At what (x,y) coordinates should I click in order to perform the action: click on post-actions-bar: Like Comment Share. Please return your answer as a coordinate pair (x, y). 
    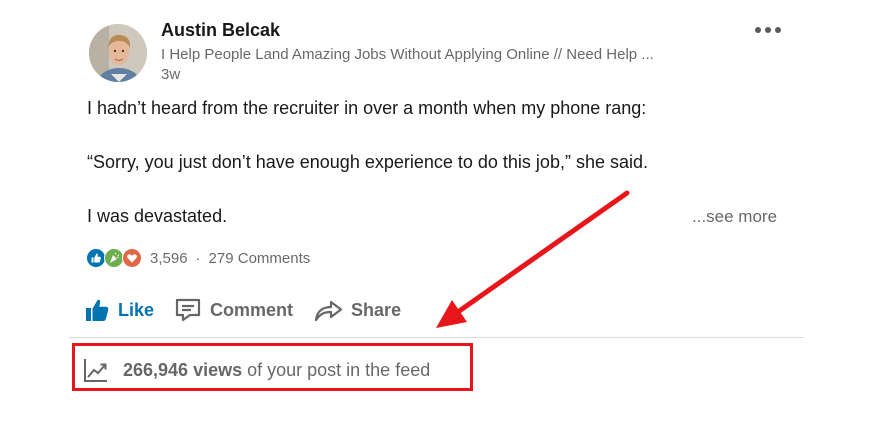
    Looking at the image, I should click on (252, 310).